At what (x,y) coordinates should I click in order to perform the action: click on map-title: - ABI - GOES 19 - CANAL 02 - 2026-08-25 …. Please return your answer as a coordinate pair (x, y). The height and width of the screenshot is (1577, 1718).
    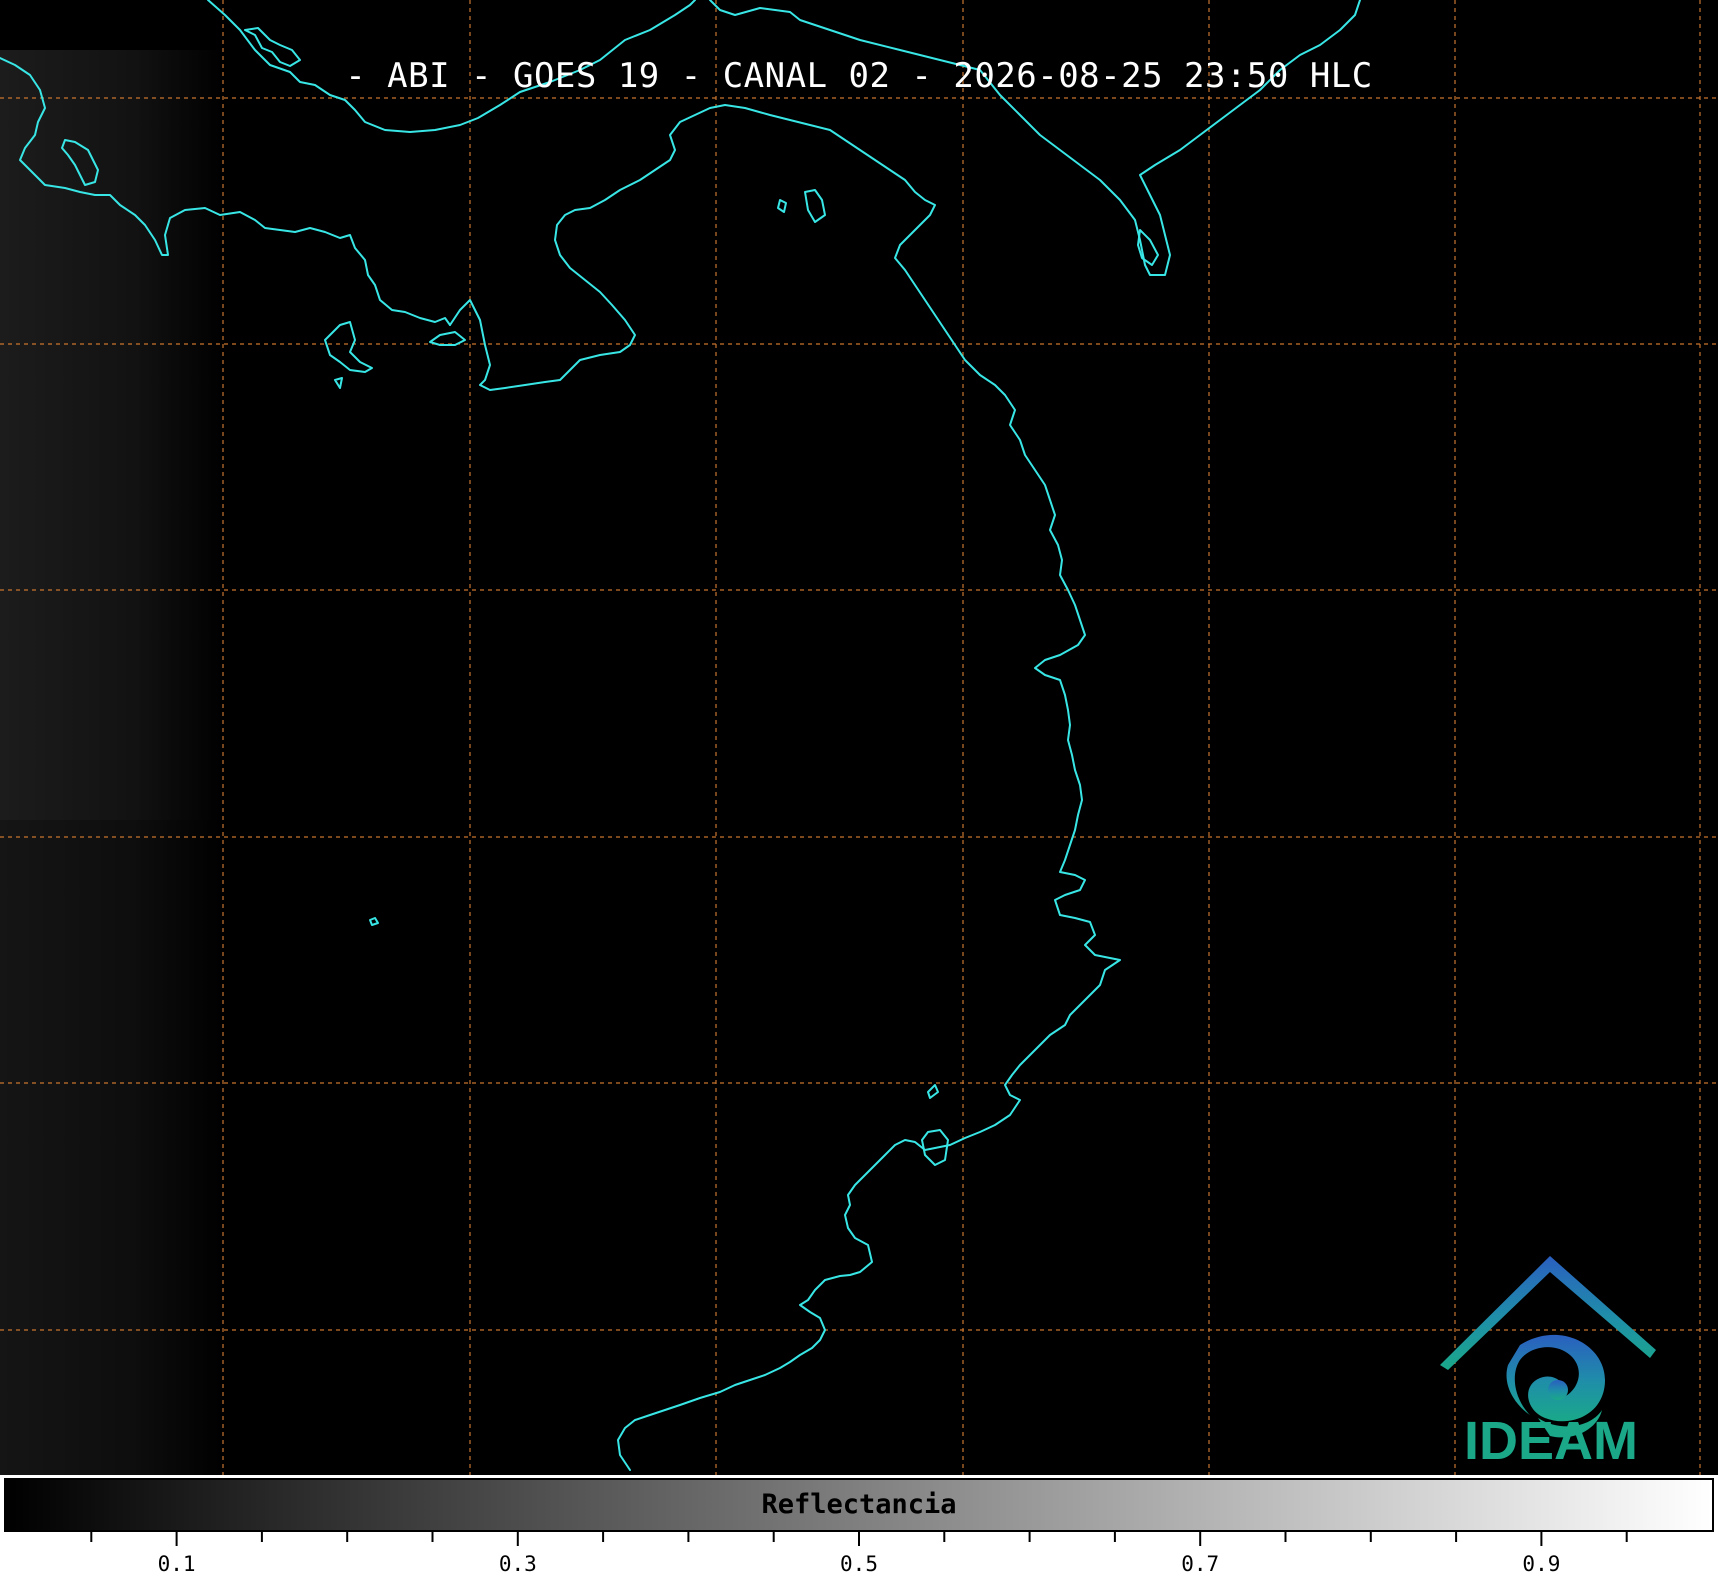
    Looking at the image, I should click on (859, 76).